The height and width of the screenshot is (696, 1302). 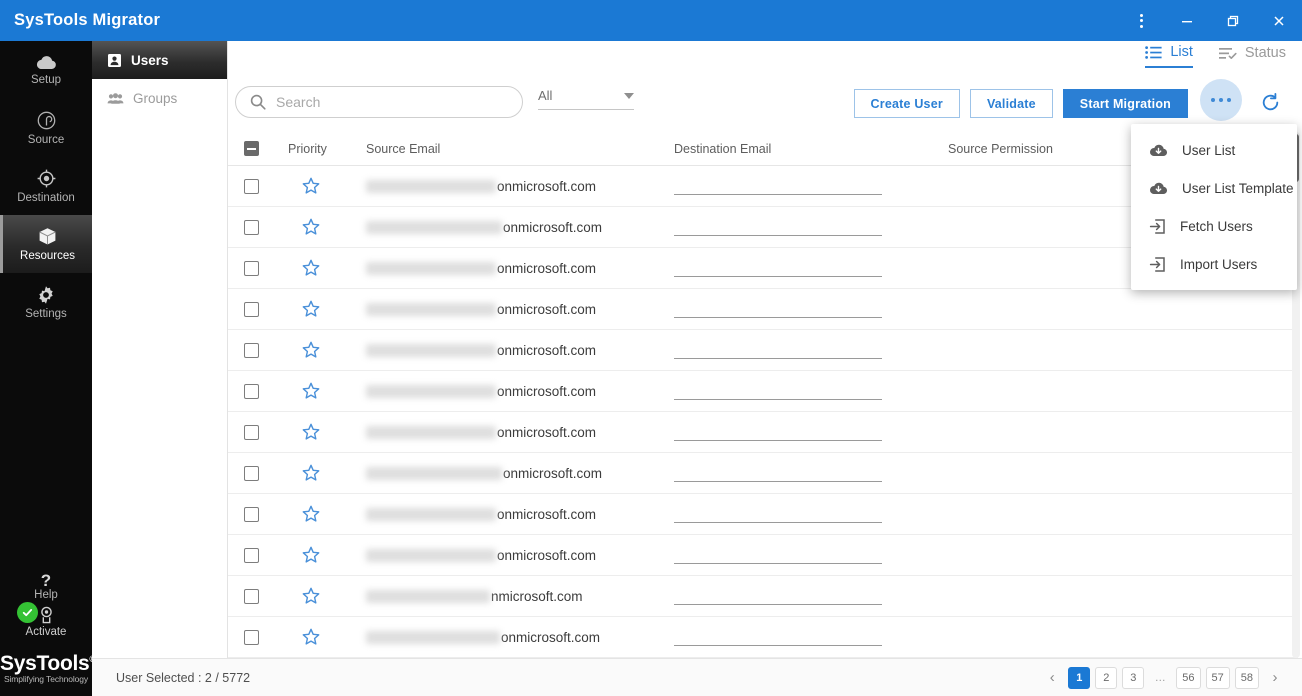 I want to click on menu-item-user-list: User List, so click(x=1214, y=150).